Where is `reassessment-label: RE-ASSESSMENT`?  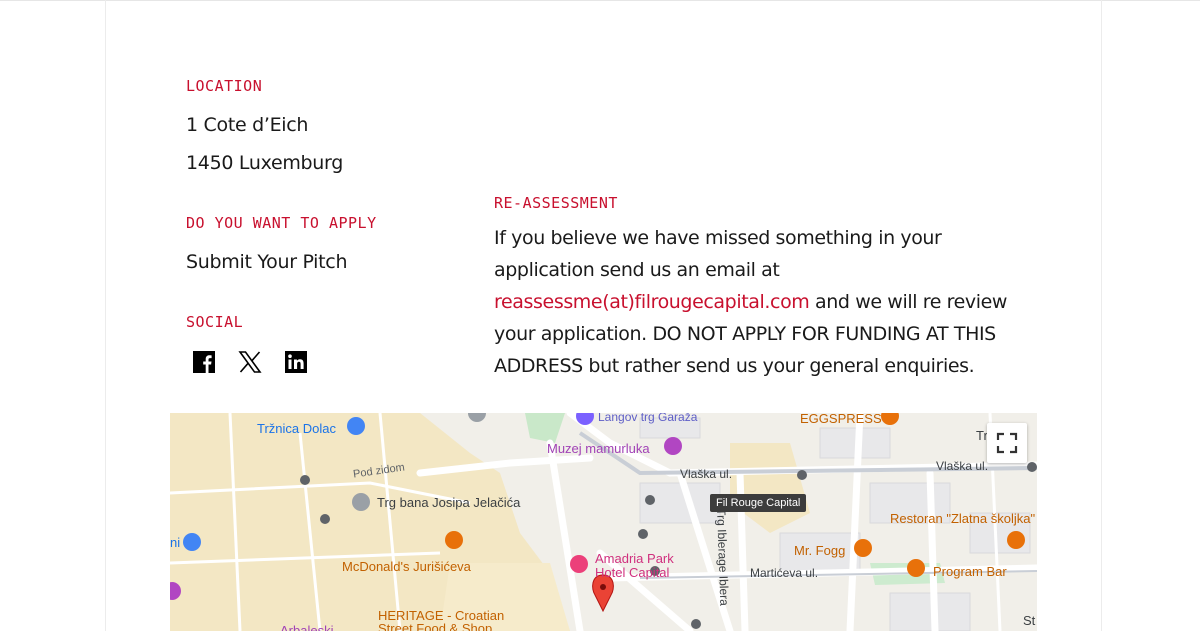 reassessment-label: RE-ASSESSMENT is located at coordinates (556, 203).